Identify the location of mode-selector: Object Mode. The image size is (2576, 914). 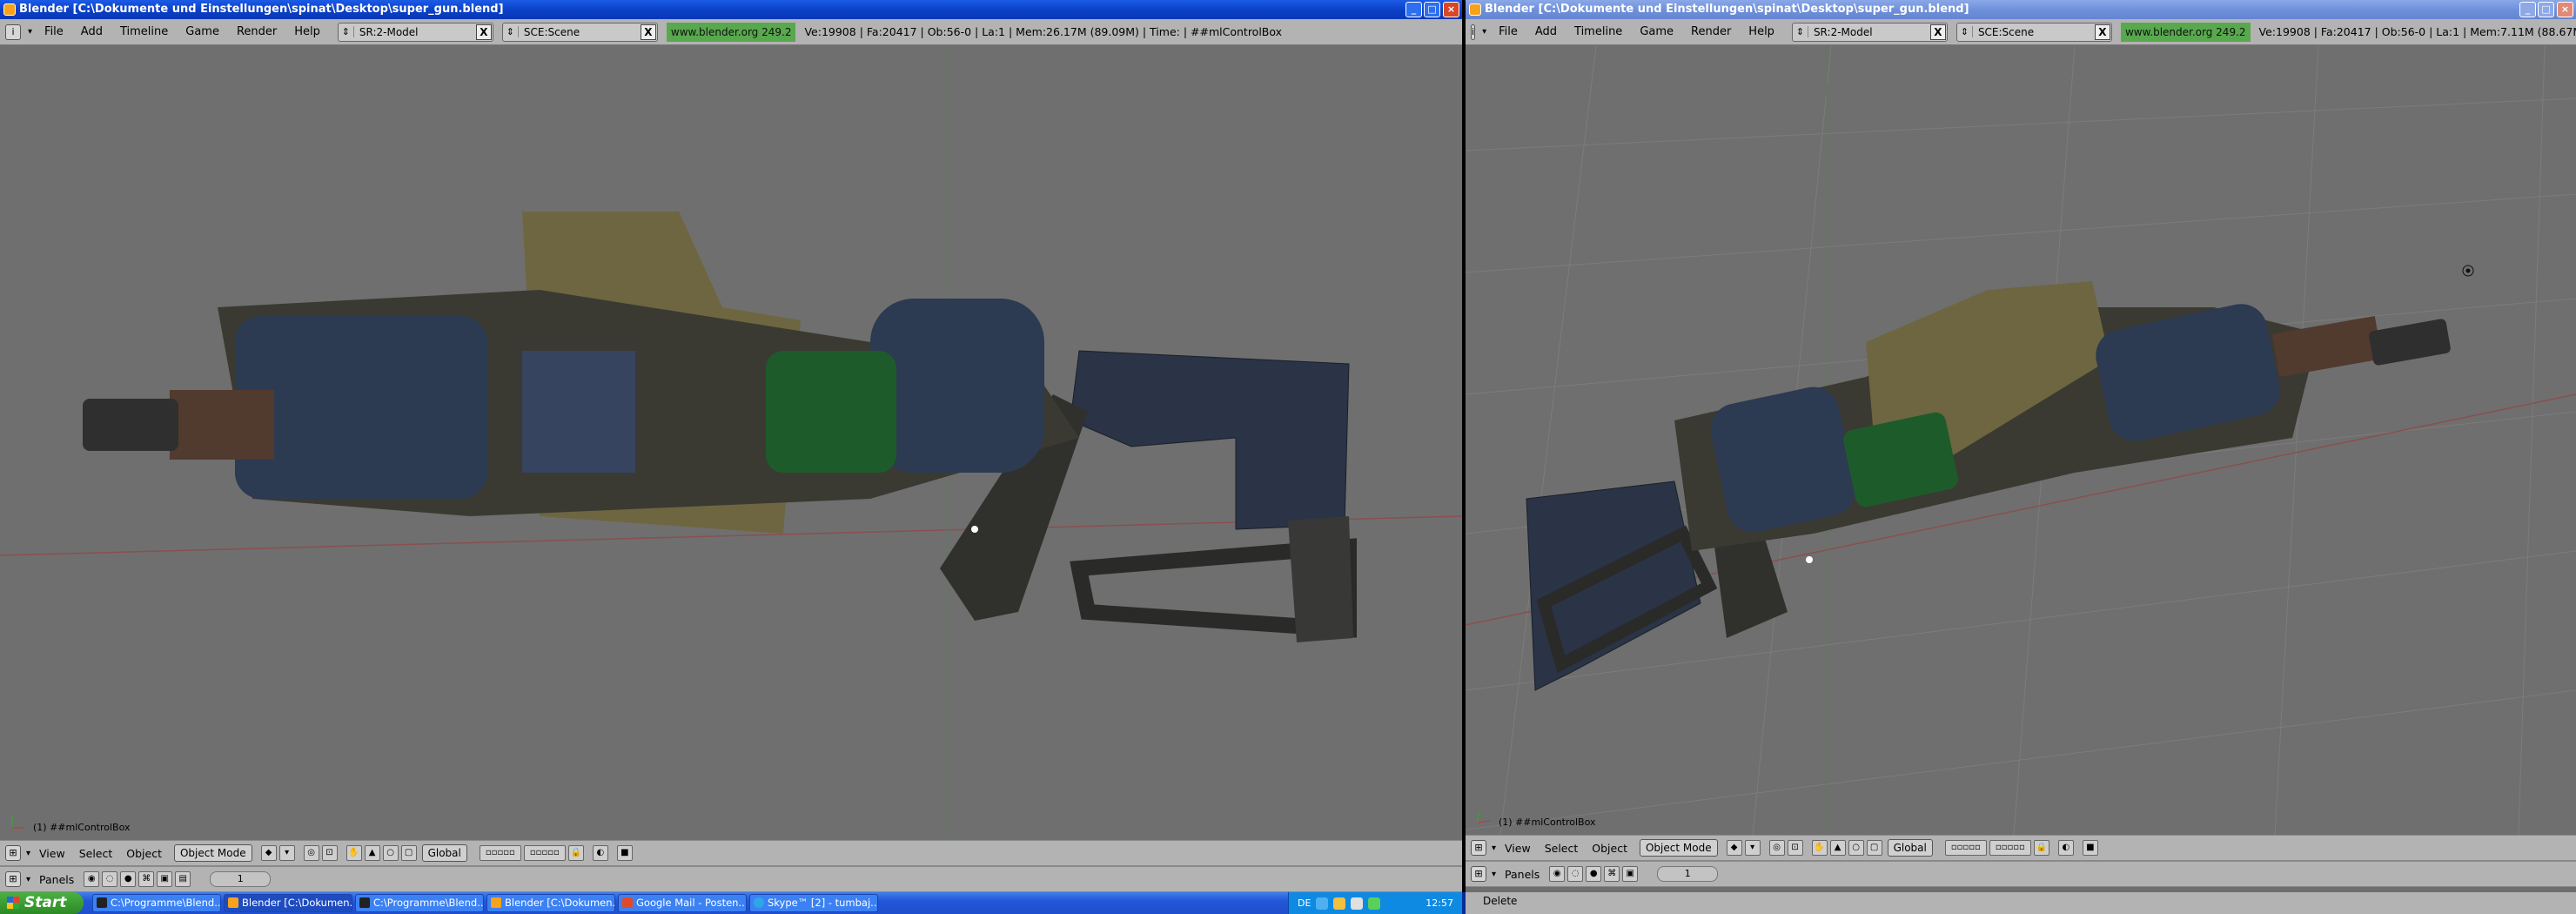
(213, 853).